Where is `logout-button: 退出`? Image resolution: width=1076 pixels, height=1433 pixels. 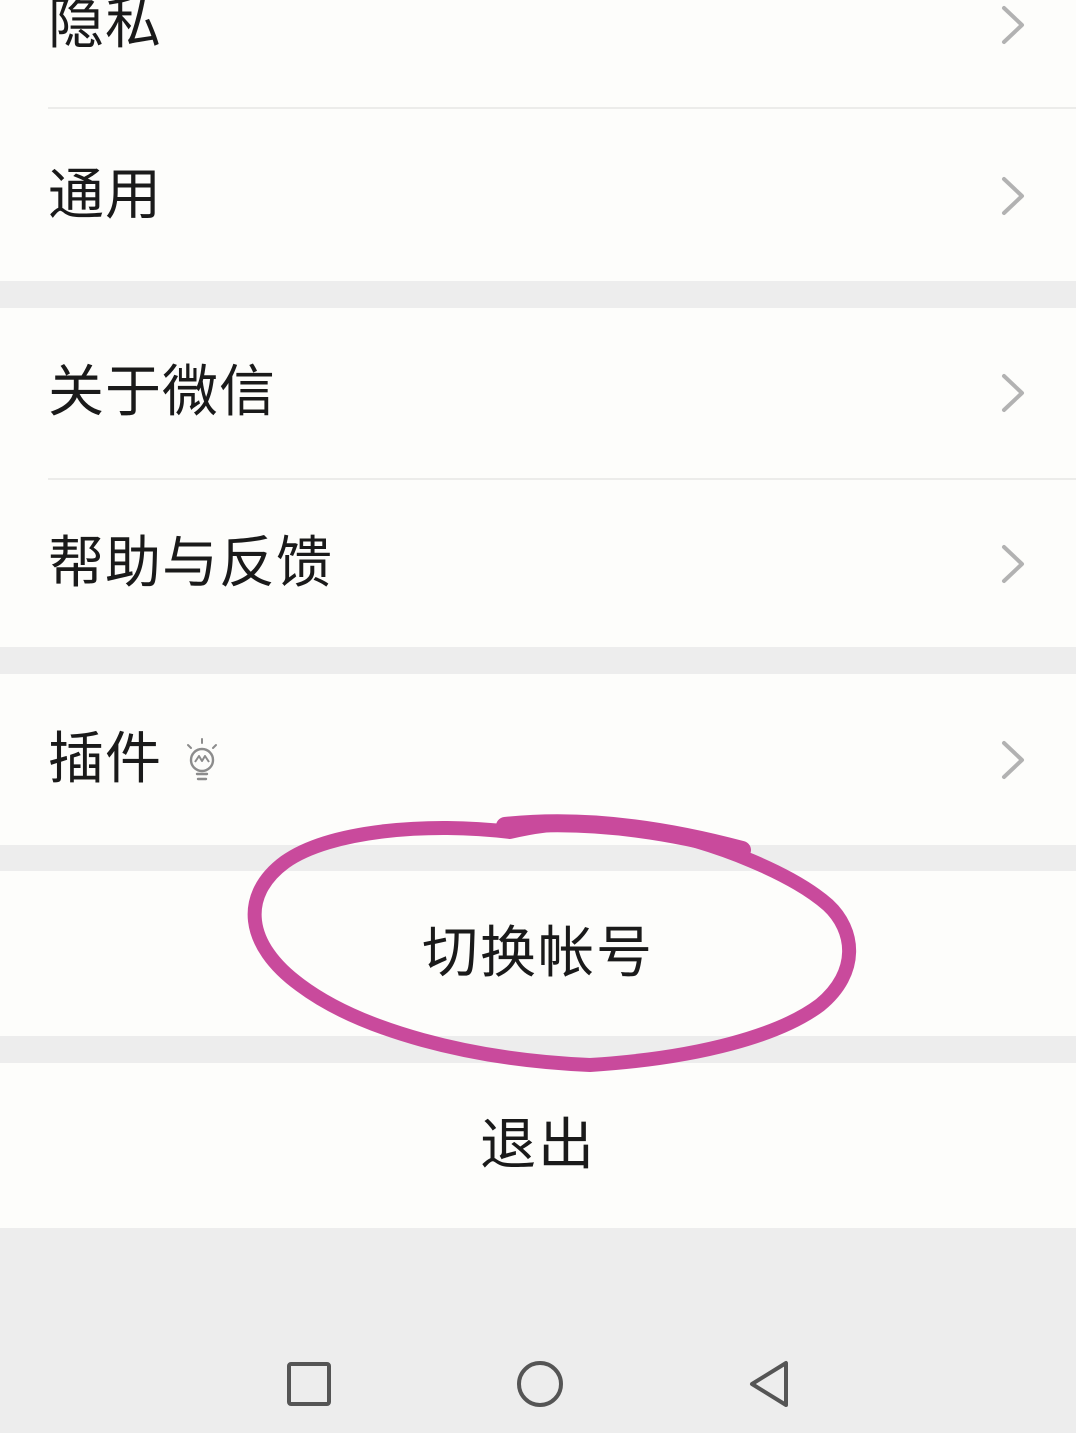 logout-button: 退出 is located at coordinates (538, 1145).